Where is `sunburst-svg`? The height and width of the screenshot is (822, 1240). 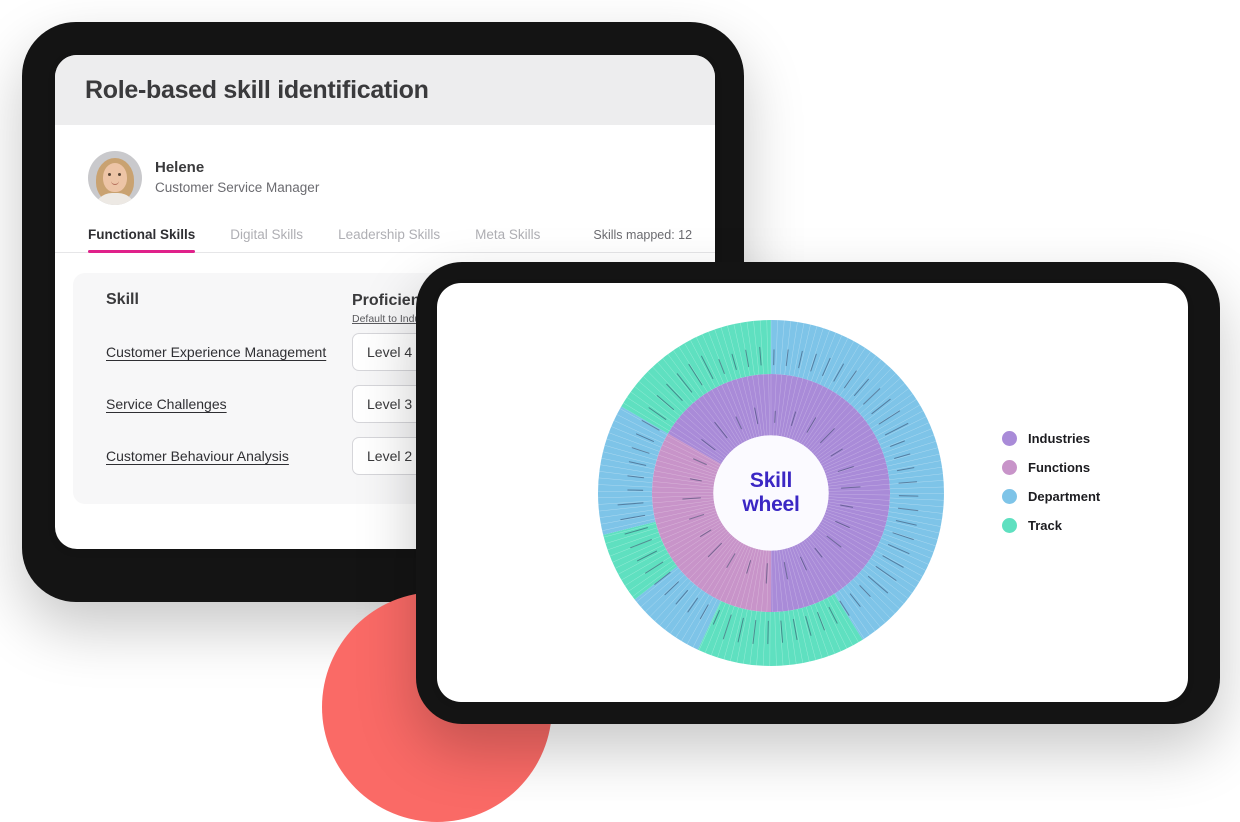
sunburst-svg is located at coordinates (771, 493).